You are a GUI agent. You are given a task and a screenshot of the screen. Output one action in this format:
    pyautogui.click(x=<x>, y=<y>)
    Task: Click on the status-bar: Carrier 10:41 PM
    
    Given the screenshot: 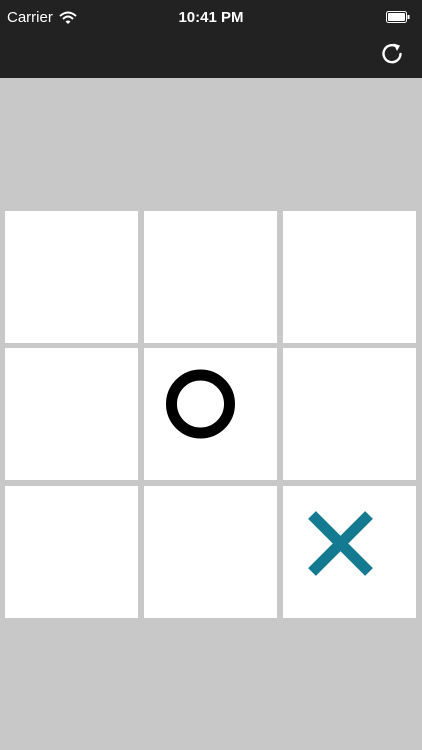 What is the action you would take?
    pyautogui.click(x=211, y=18)
    